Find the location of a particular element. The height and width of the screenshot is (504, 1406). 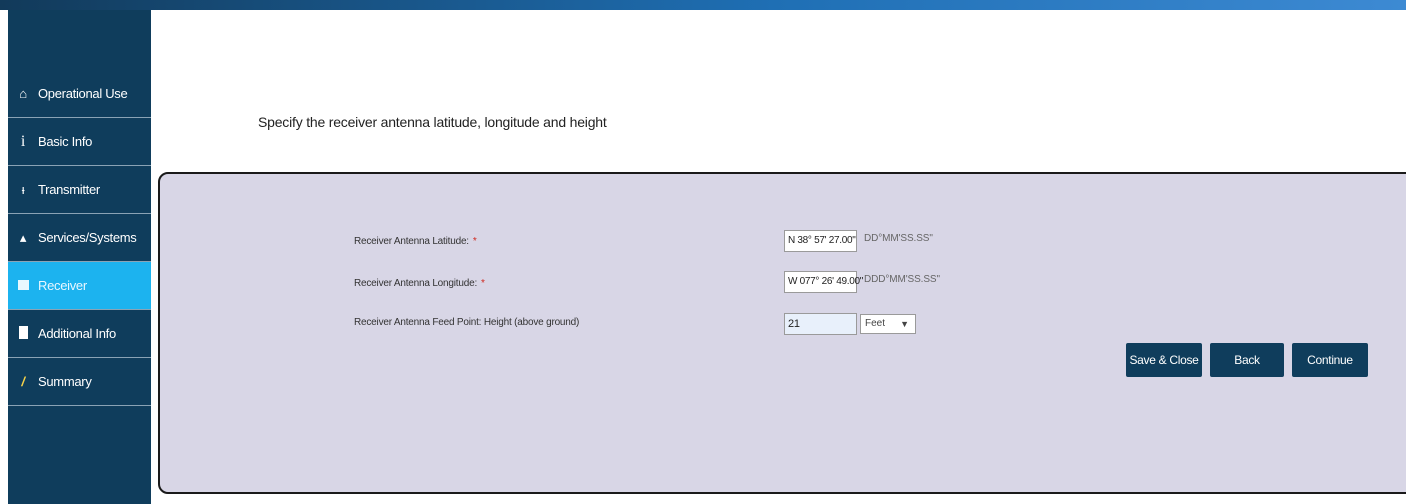

longitude-label: Receiver Antenna Longitude: * is located at coordinates (419, 283).